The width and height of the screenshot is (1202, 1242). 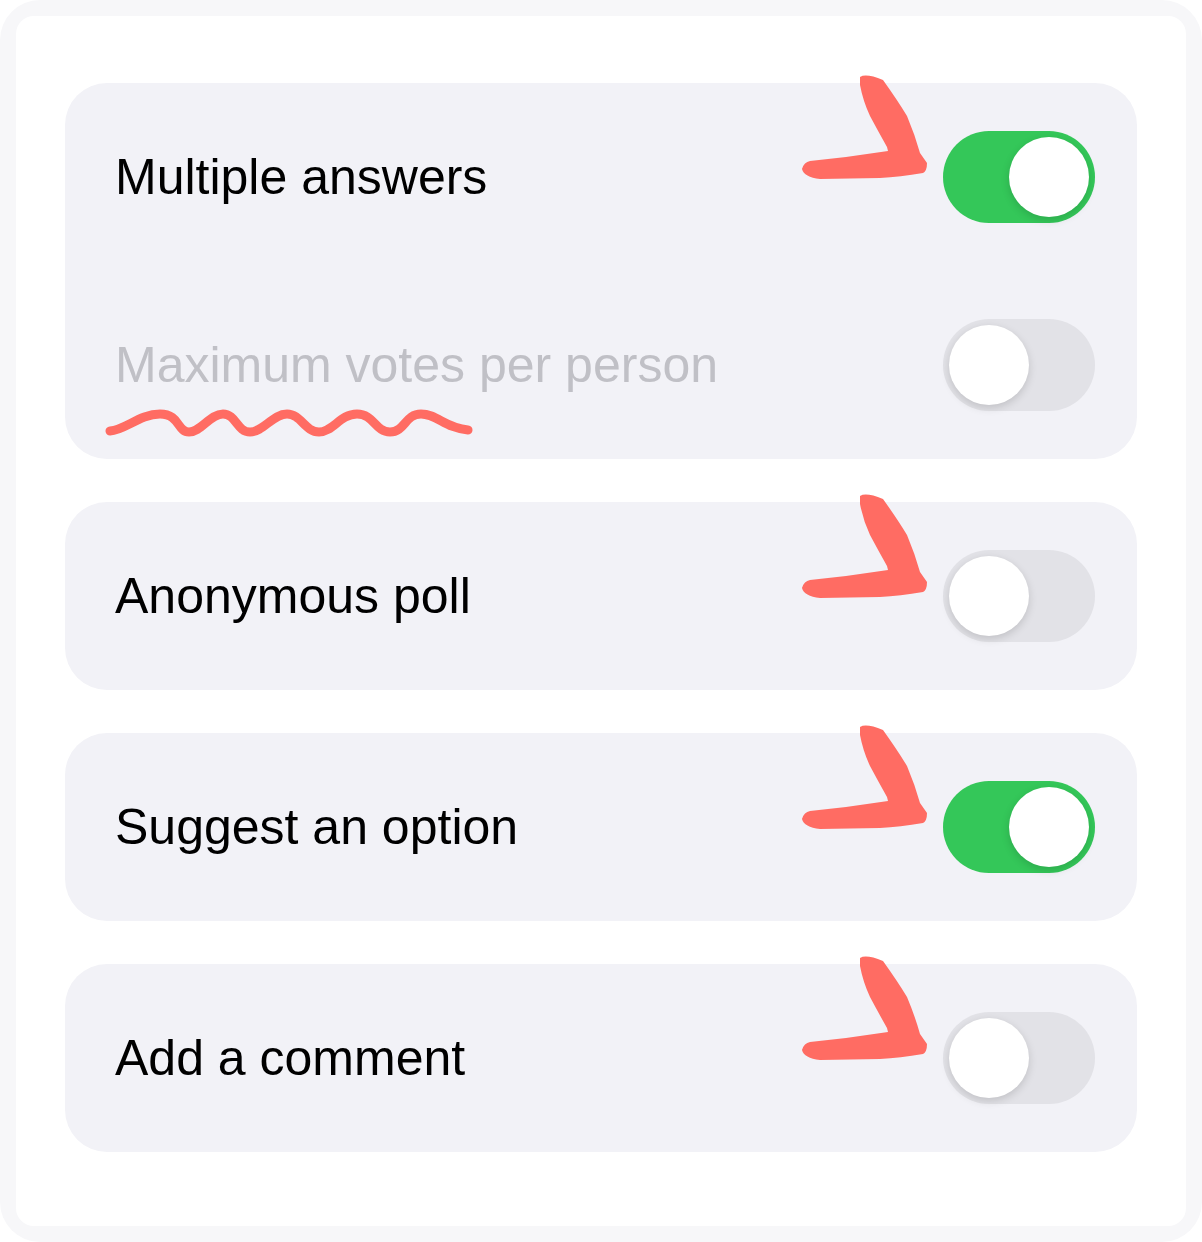 I want to click on row-label: Add a comment, so click(x=290, y=1058).